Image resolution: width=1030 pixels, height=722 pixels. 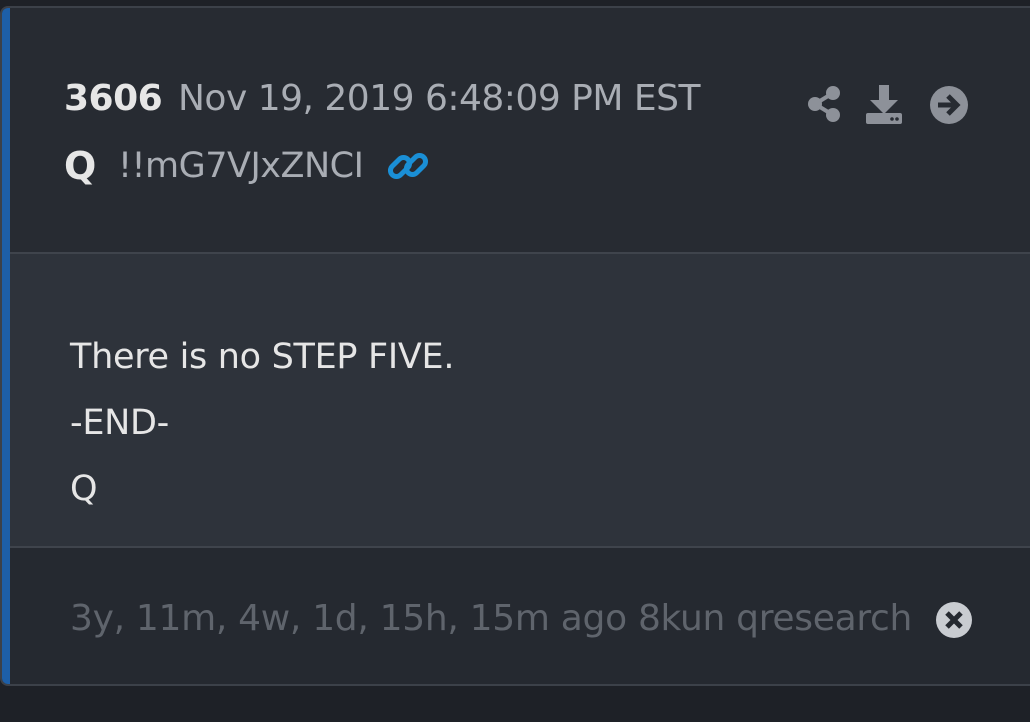 What do you see at coordinates (6, 346) in the screenshot?
I see `accent-bar` at bounding box center [6, 346].